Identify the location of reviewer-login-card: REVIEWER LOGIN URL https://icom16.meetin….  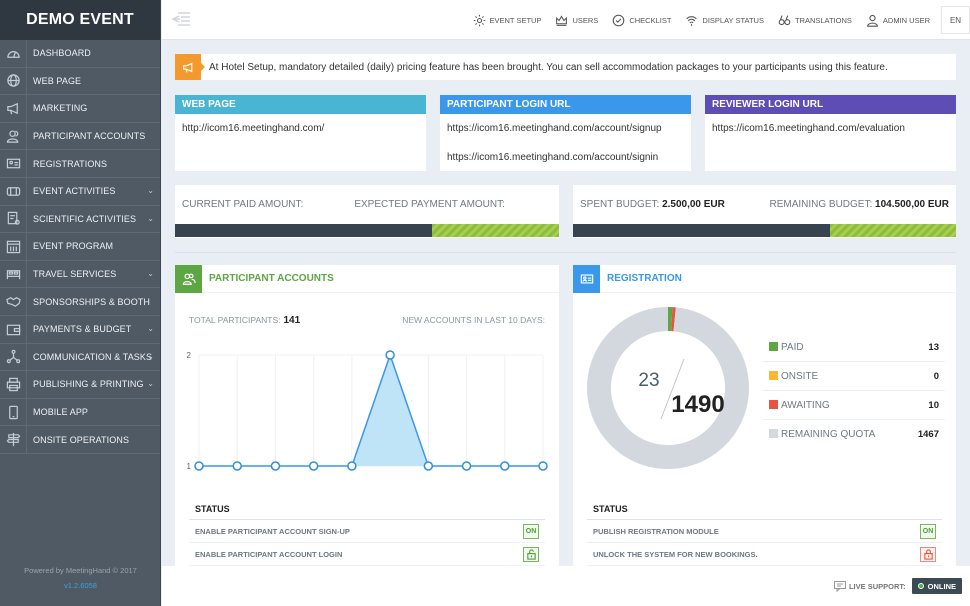
(830, 133).